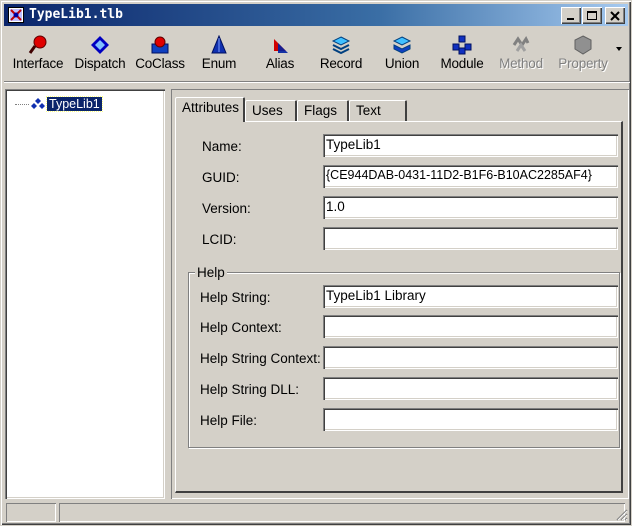 This screenshot has width=632, height=526. What do you see at coordinates (583, 45) in the screenshot?
I see `property-icon` at bounding box center [583, 45].